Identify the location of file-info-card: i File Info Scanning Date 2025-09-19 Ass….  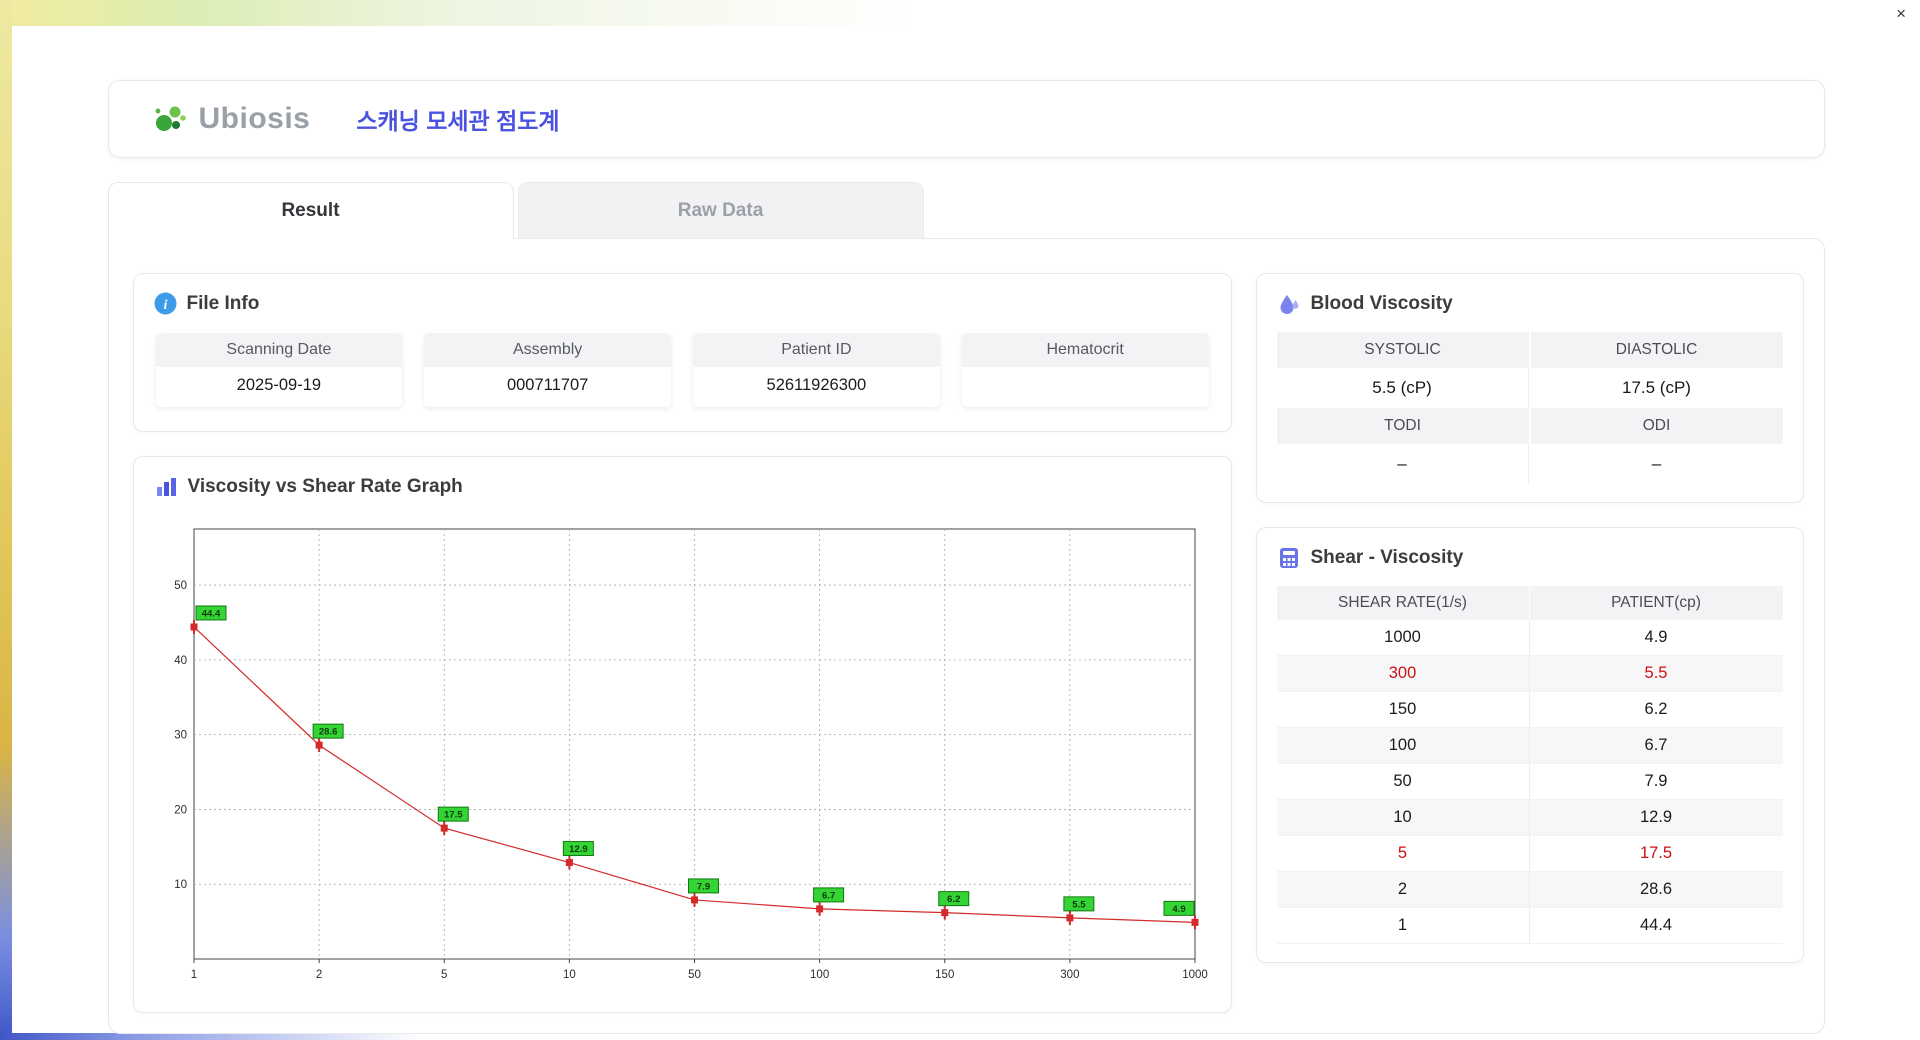
(682, 352).